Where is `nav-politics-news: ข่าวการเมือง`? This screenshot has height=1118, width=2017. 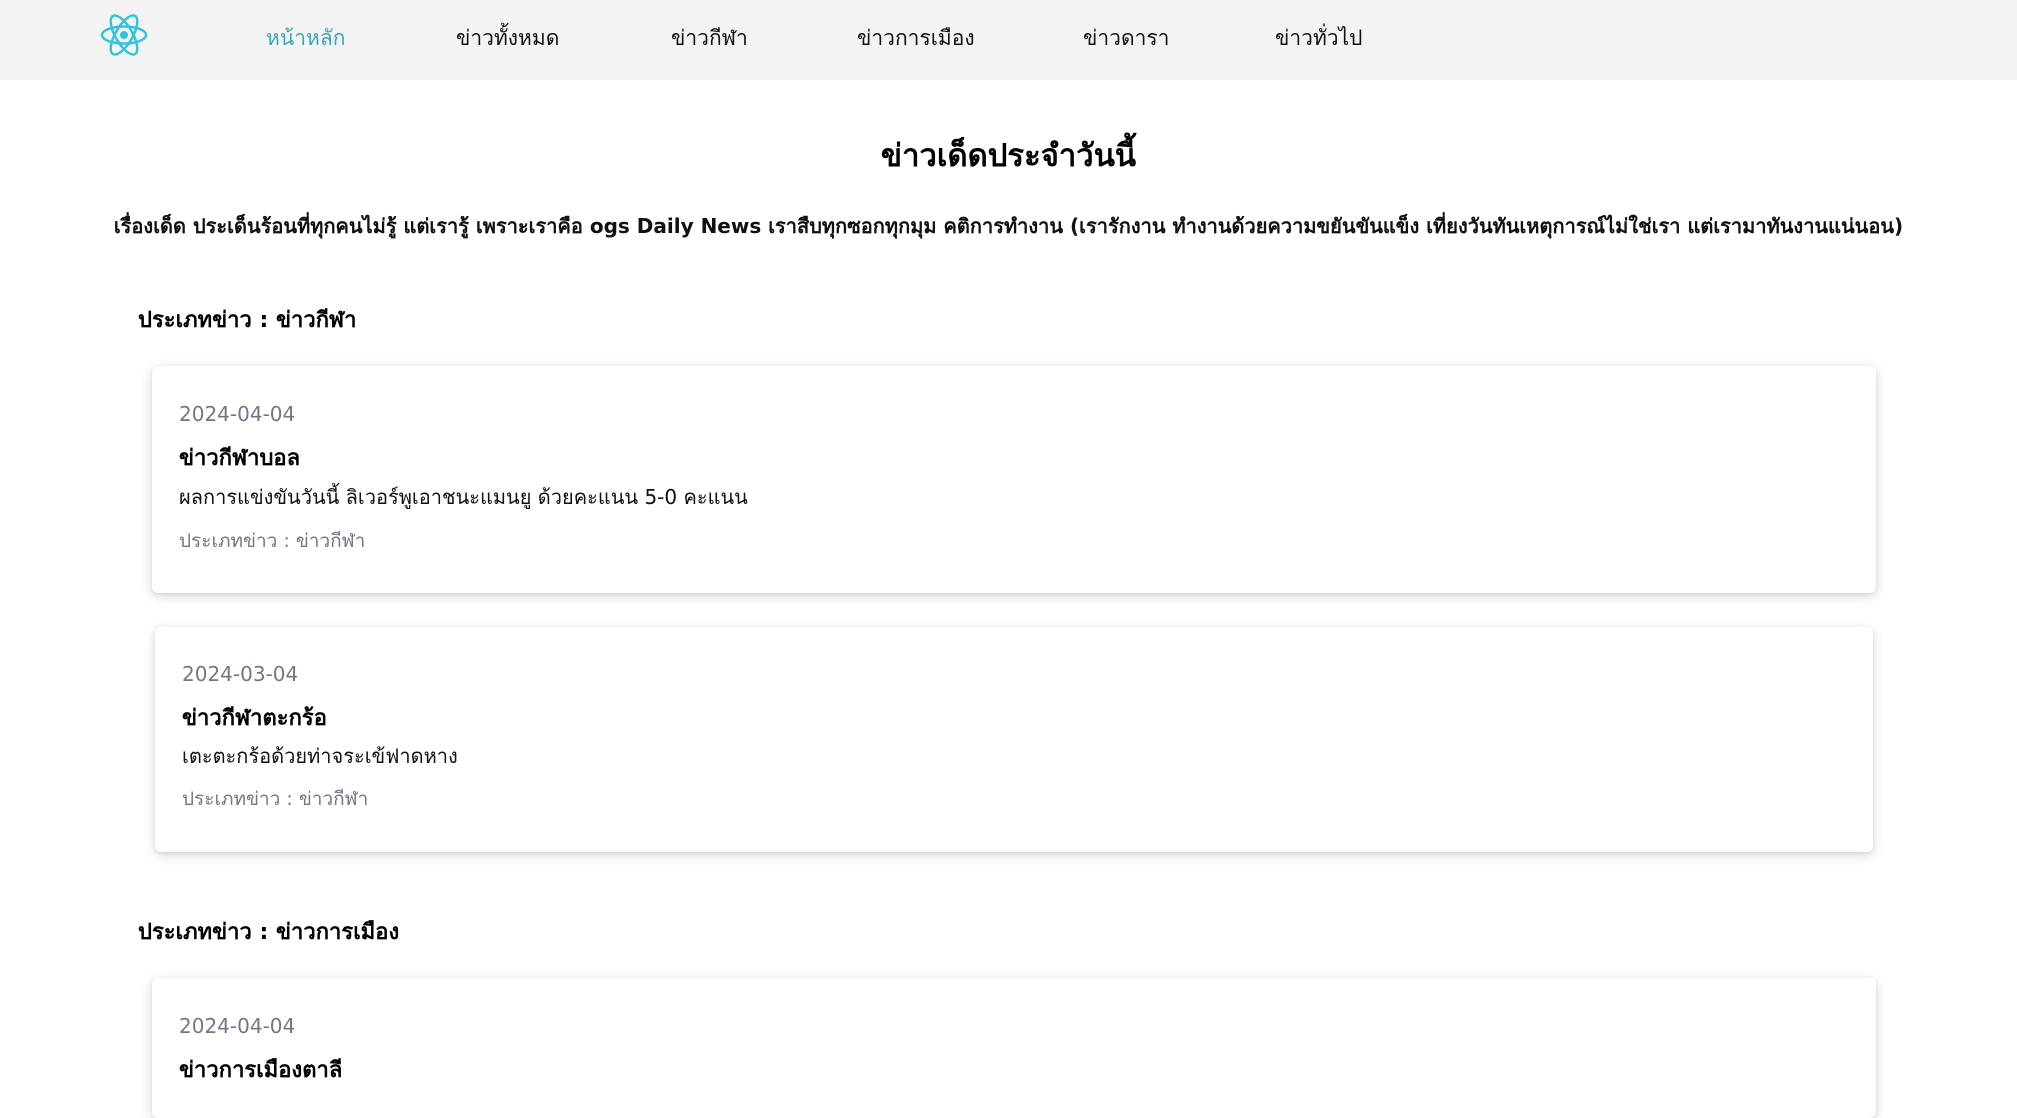 nav-politics-news: ข่าวการเมือง is located at coordinates (916, 38).